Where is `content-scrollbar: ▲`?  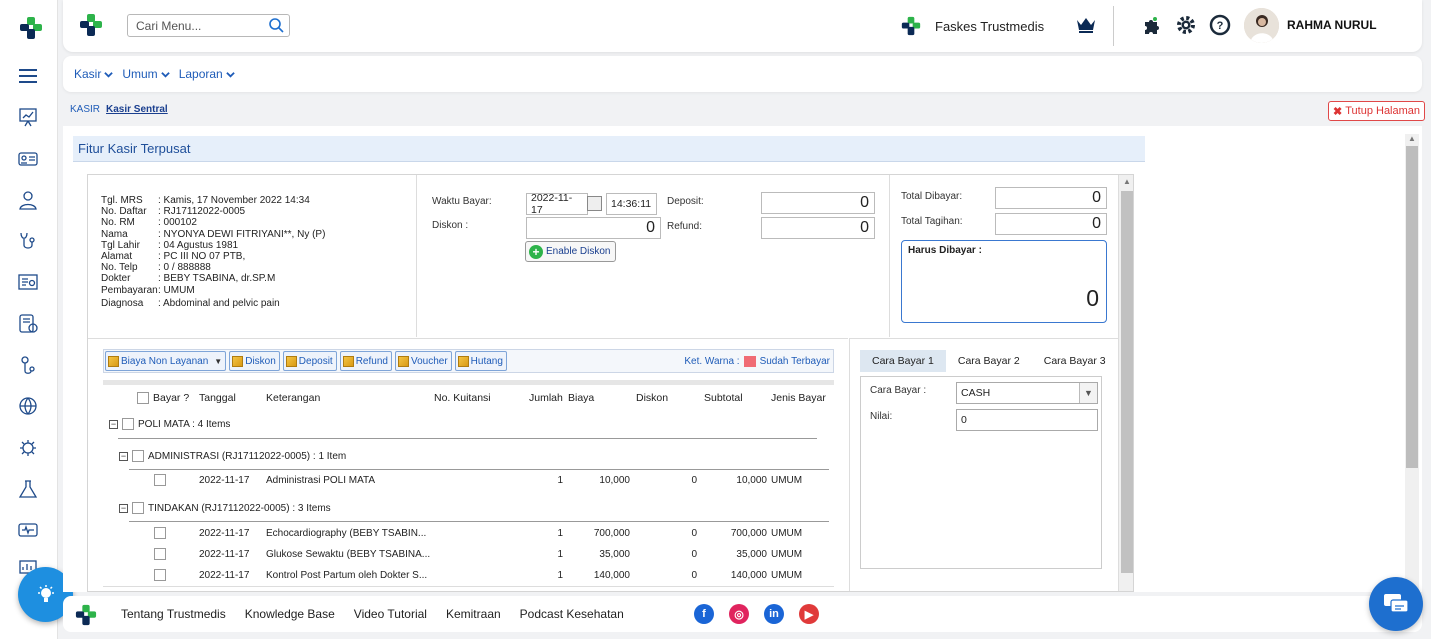 content-scrollbar: ▲ is located at coordinates (1125, 383).